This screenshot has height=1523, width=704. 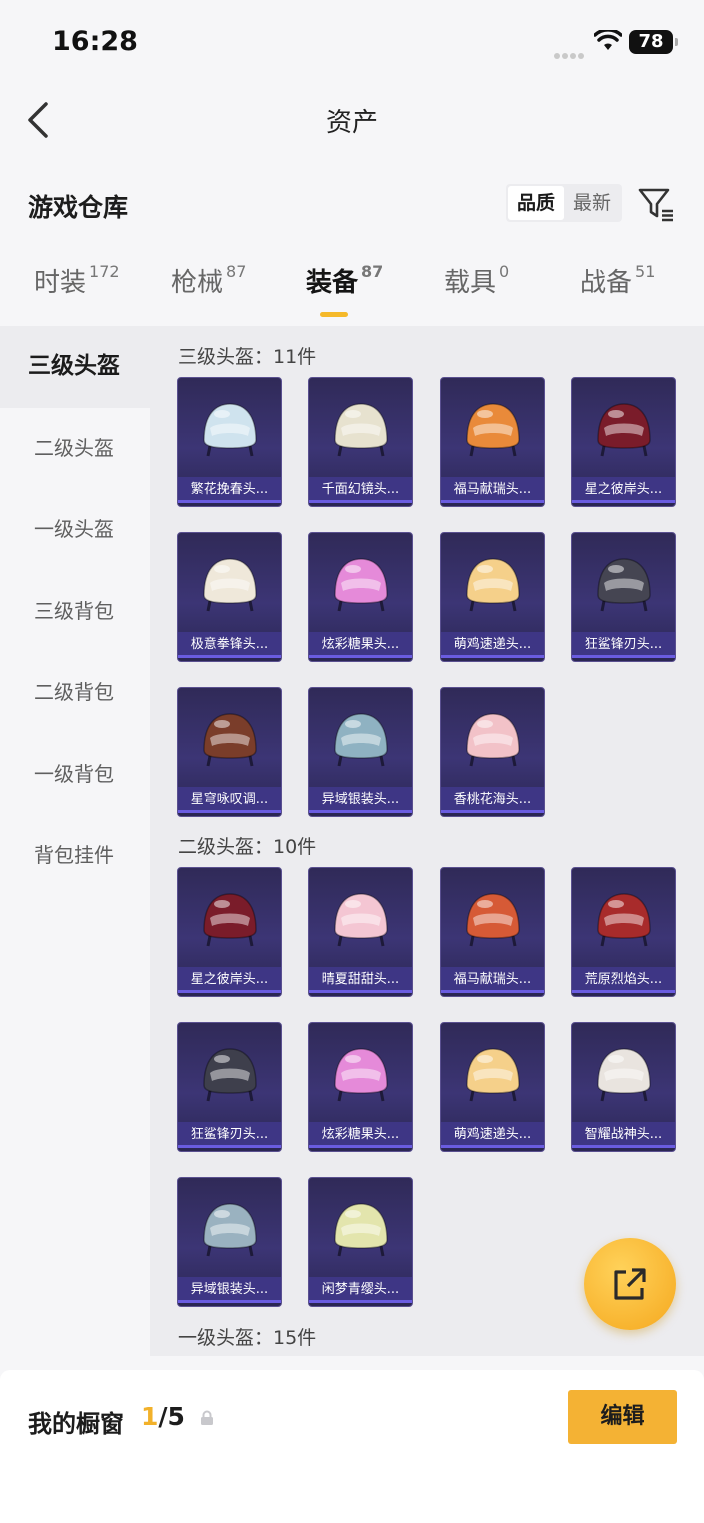 I want to click on tab-weapons: 枪械 87, so click(x=208, y=290).